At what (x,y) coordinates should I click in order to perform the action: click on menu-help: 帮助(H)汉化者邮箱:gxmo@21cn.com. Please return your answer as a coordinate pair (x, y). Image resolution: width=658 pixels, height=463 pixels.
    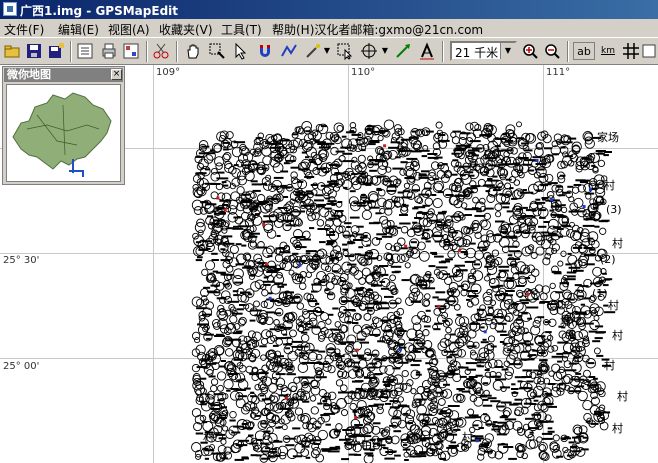
    Looking at the image, I should click on (377, 29).